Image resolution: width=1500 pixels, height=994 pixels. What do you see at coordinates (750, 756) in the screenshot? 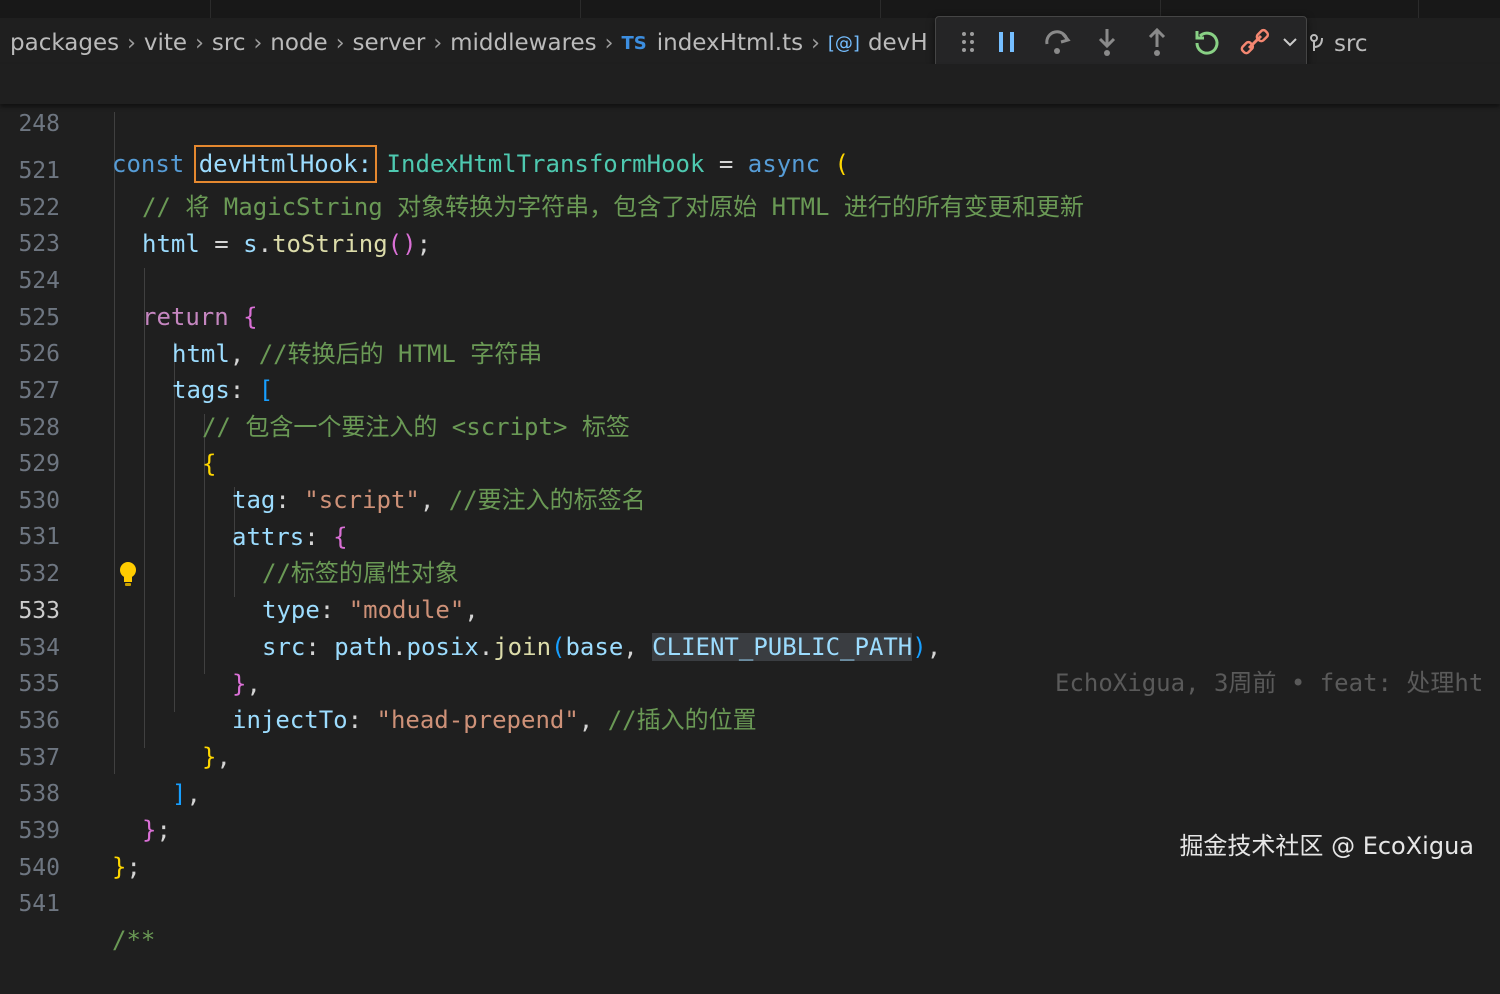
I see `code-line: 537 ],` at bounding box center [750, 756].